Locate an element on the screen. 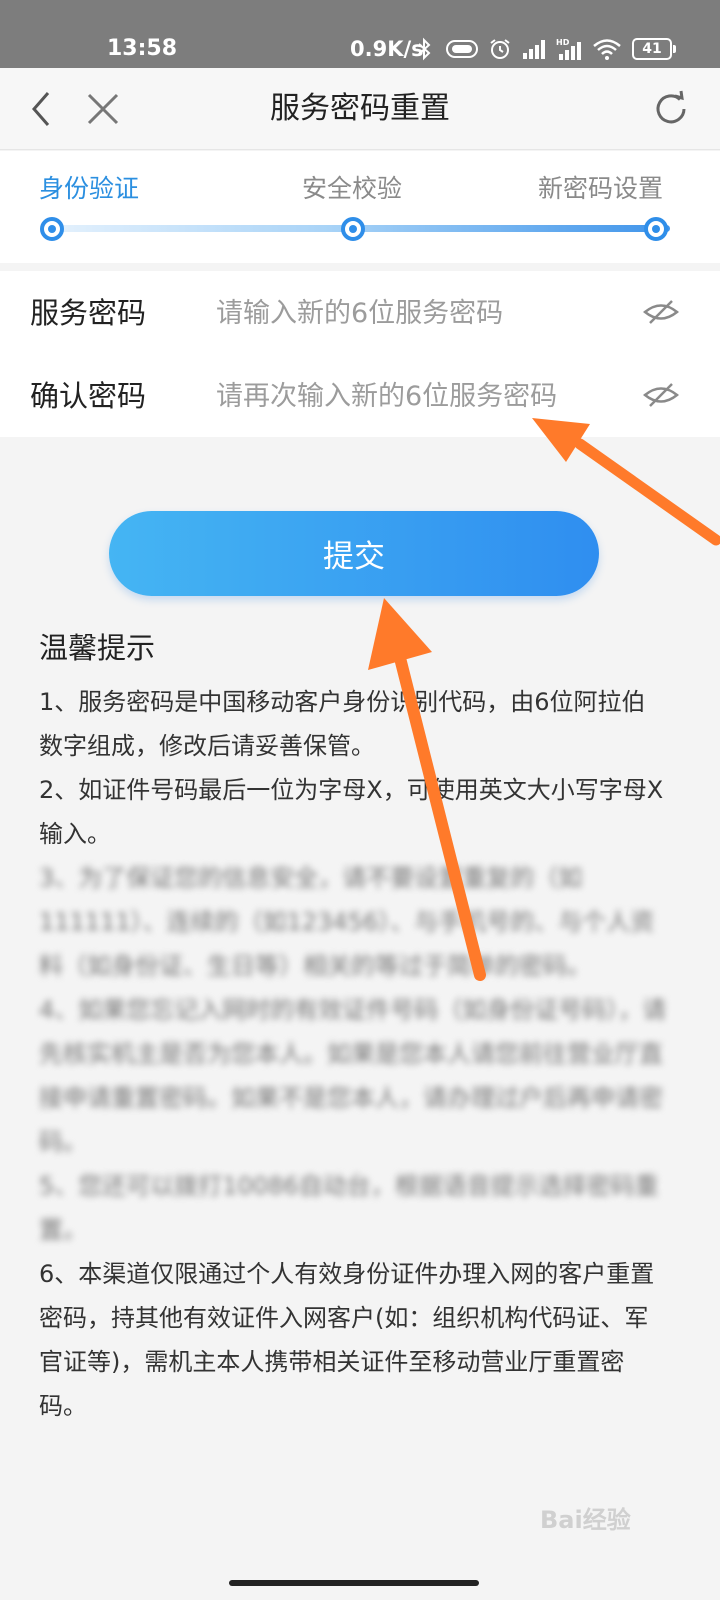 Image resolution: width=720 pixels, height=1600 pixels. bluetooth-icon is located at coordinates (424, 49).